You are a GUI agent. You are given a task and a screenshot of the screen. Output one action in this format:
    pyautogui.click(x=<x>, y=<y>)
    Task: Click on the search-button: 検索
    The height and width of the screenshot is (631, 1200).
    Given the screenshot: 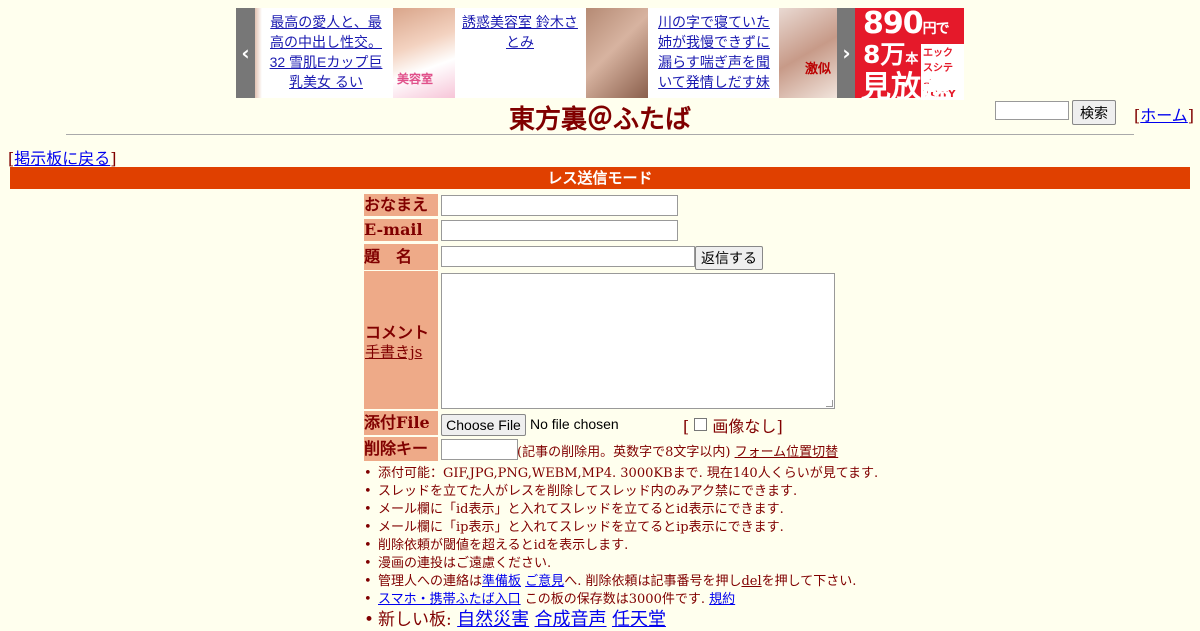 What is the action you would take?
    pyautogui.click(x=1094, y=112)
    